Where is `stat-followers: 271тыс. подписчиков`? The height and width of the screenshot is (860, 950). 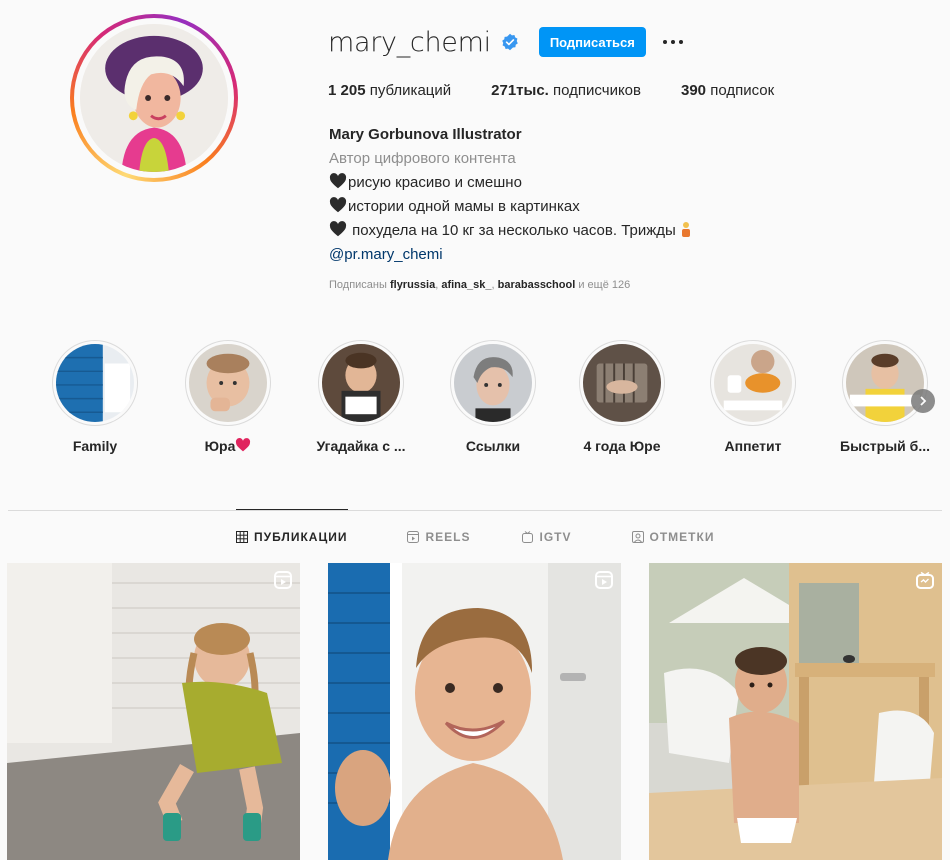
stat-followers: 271тыс. подписчиков is located at coordinates (566, 90).